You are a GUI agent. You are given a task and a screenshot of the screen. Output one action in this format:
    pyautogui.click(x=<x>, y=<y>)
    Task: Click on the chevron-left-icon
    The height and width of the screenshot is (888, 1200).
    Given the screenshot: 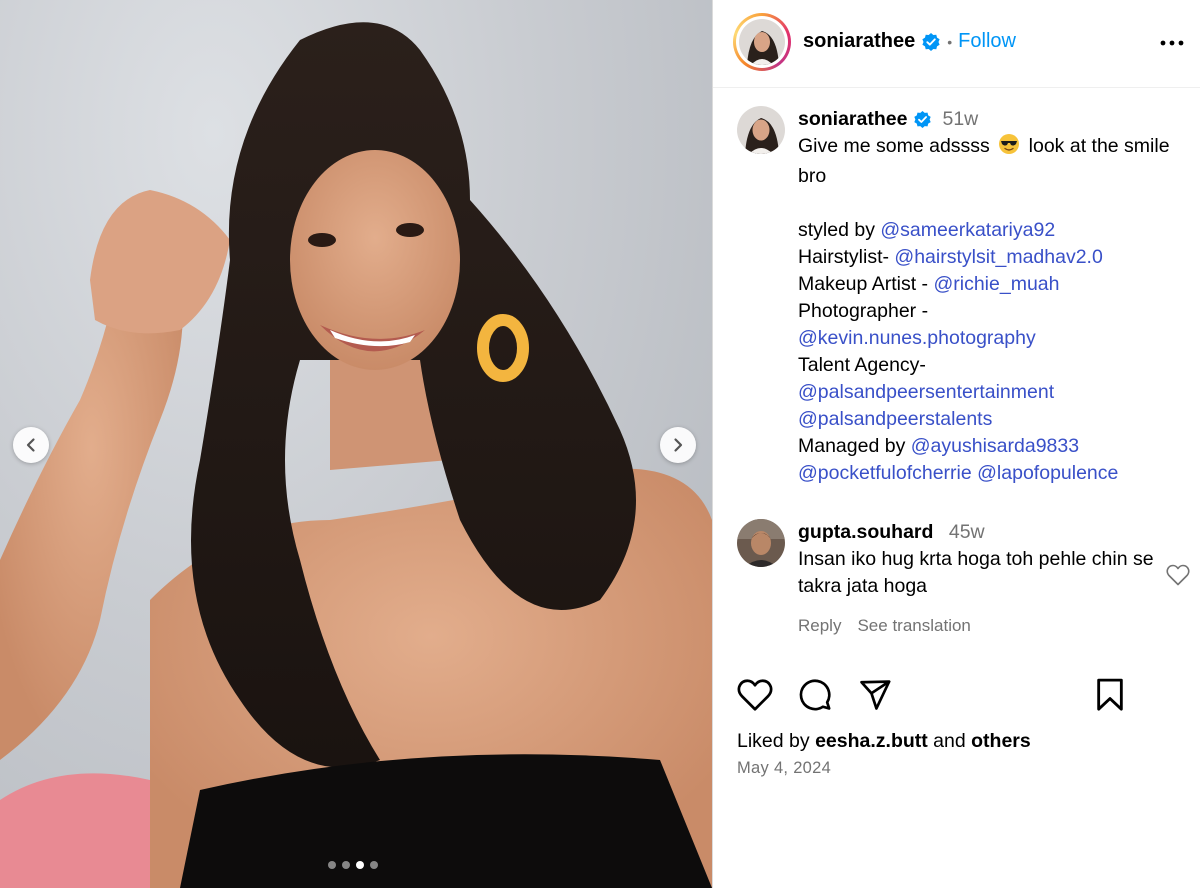 What is the action you would take?
    pyautogui.click(x=30, y=445)
    